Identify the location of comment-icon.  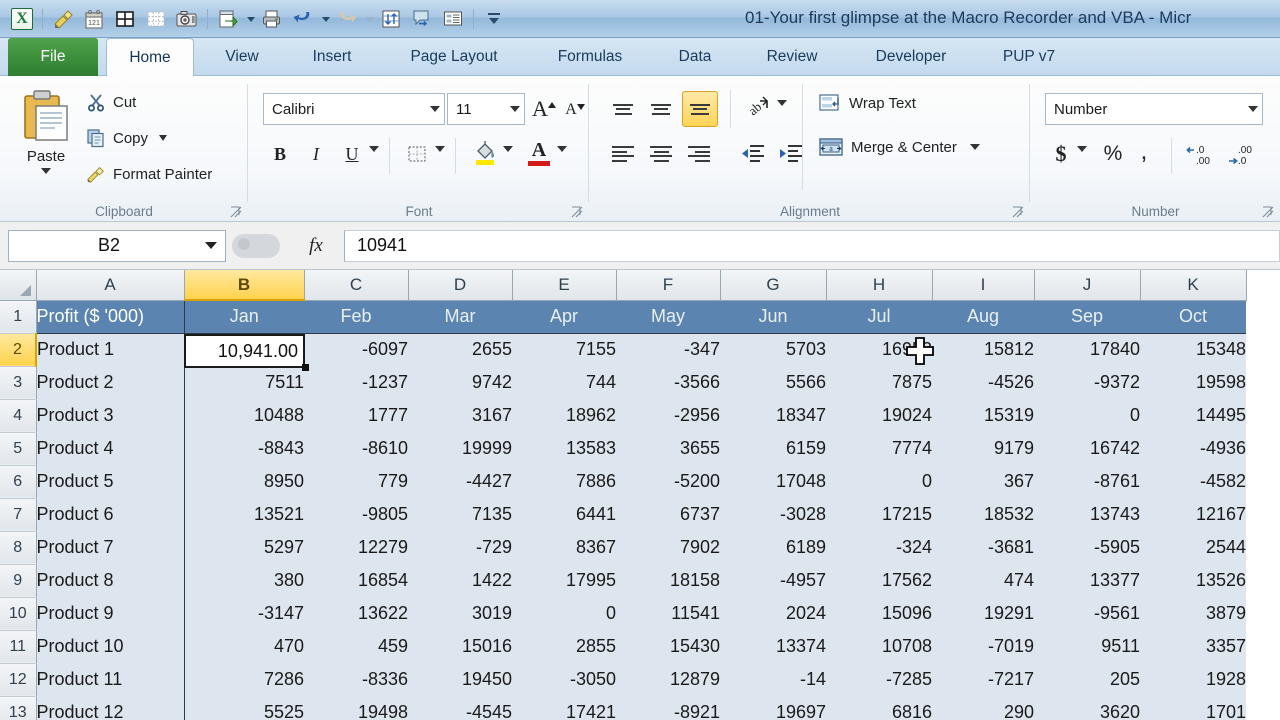
(422, 19).